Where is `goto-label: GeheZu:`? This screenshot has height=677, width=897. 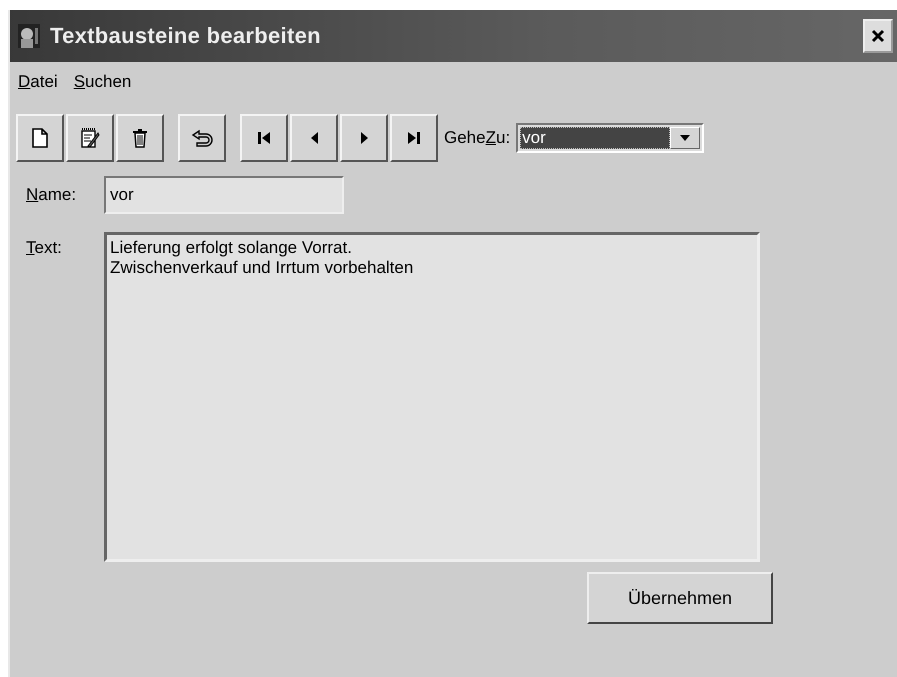 goto-label: GeheZu: is located at coordinates (477, 138).